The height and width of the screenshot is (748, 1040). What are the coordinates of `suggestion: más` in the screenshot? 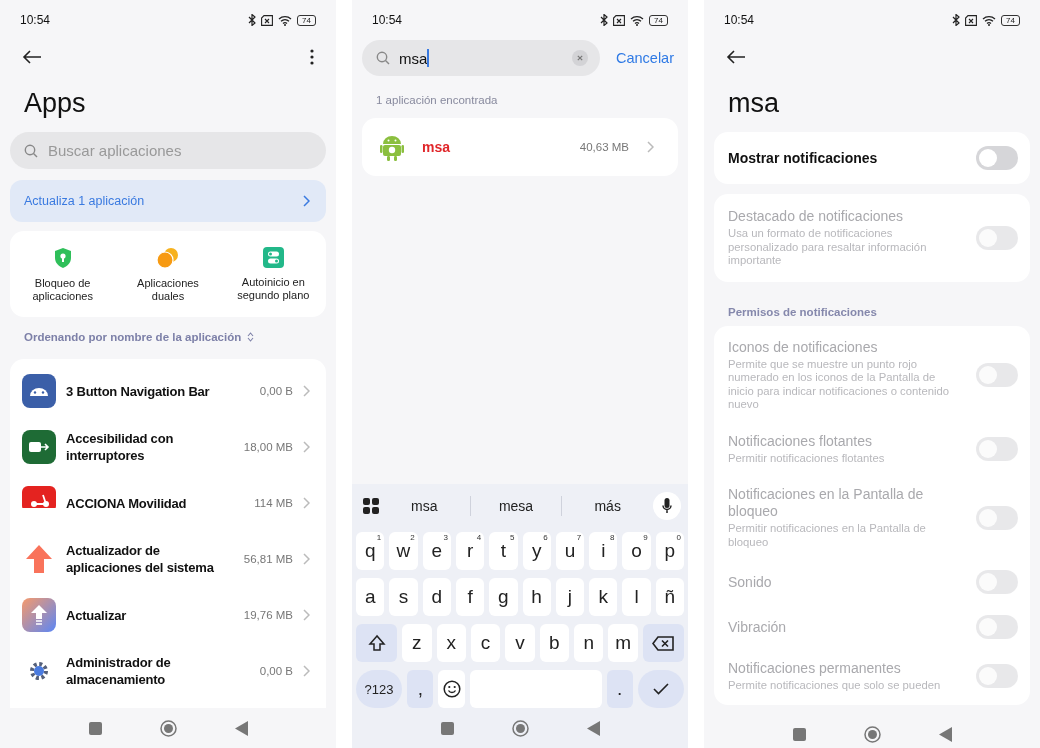 It's located at (607, 506).